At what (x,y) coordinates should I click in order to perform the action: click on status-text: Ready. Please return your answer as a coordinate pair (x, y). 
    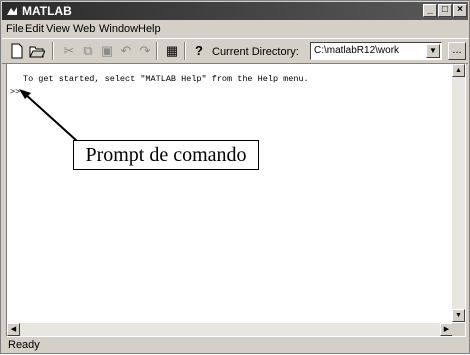
    Looking at the image, I should click on (24, 345).